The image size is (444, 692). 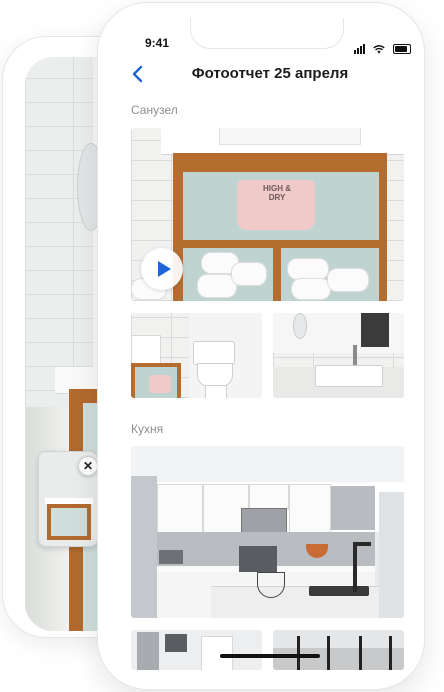 I want to click on cellular-signal-icon, so click(x=362, y=45).